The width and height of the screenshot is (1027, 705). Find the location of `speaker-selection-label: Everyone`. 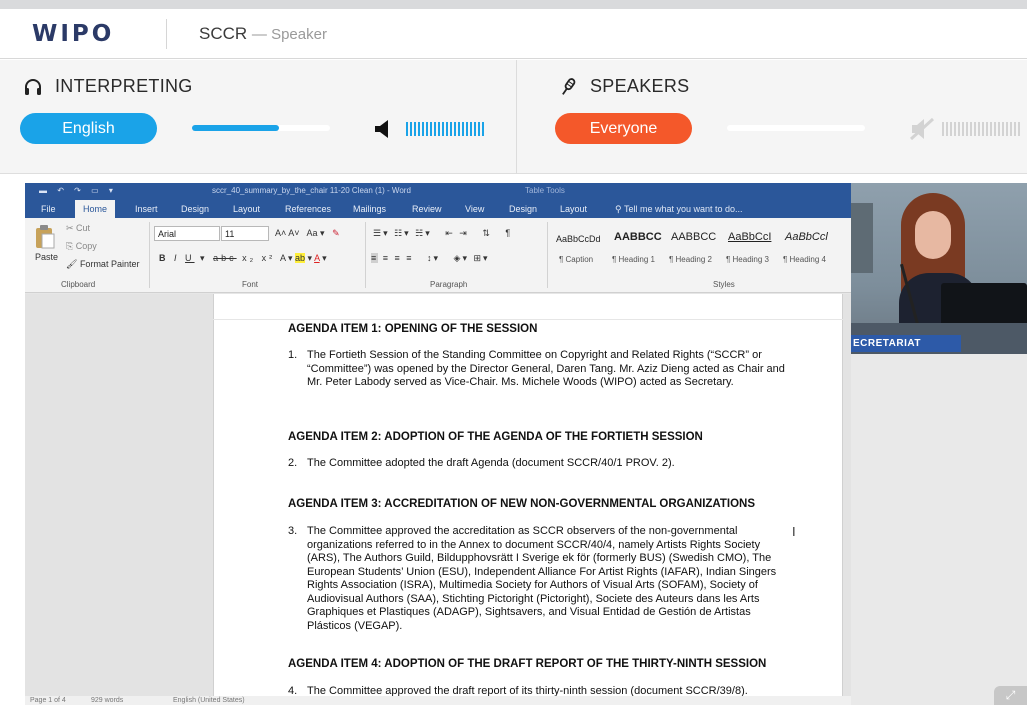

speaker-selection-label: Everyone is located at coordinates (623, 128).